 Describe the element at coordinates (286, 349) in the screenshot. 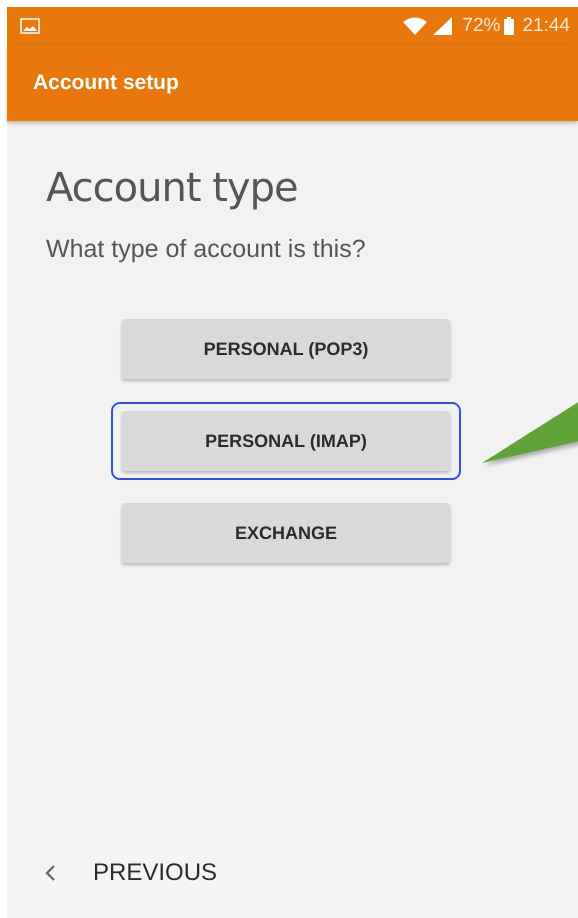

I see `account-type-button: PERSONAL (POP3)` at that location.